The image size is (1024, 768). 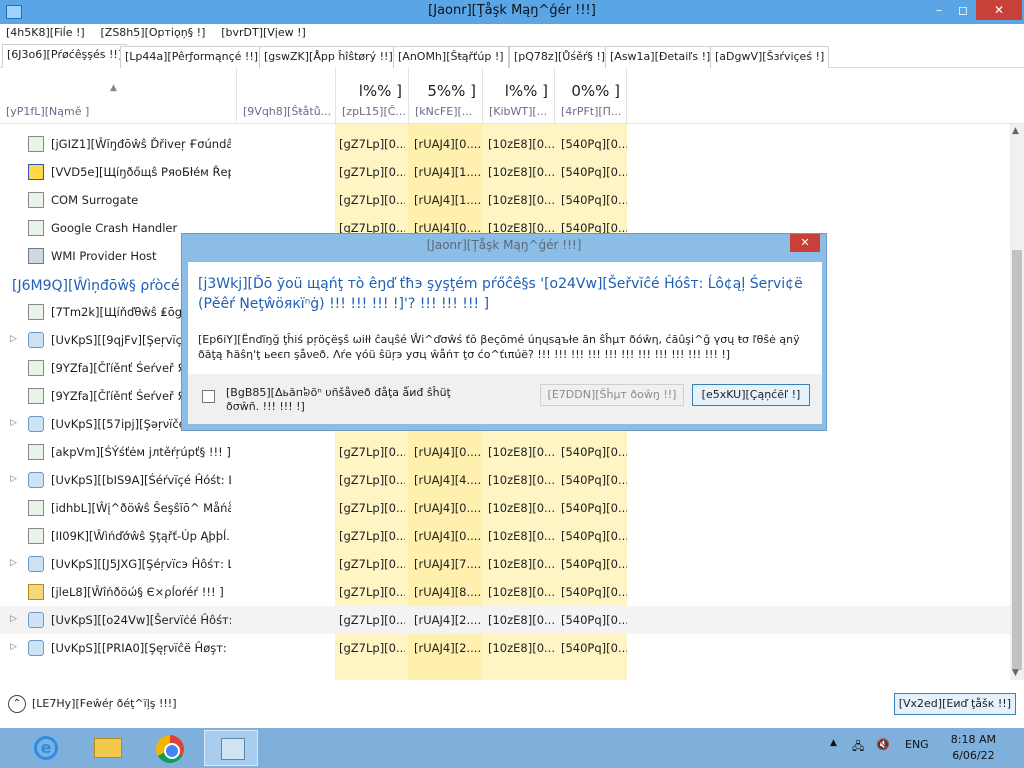 I want to click on menu-options: [ZS8h5][Oртіǫņ§ !], so click(x=153, y=32).